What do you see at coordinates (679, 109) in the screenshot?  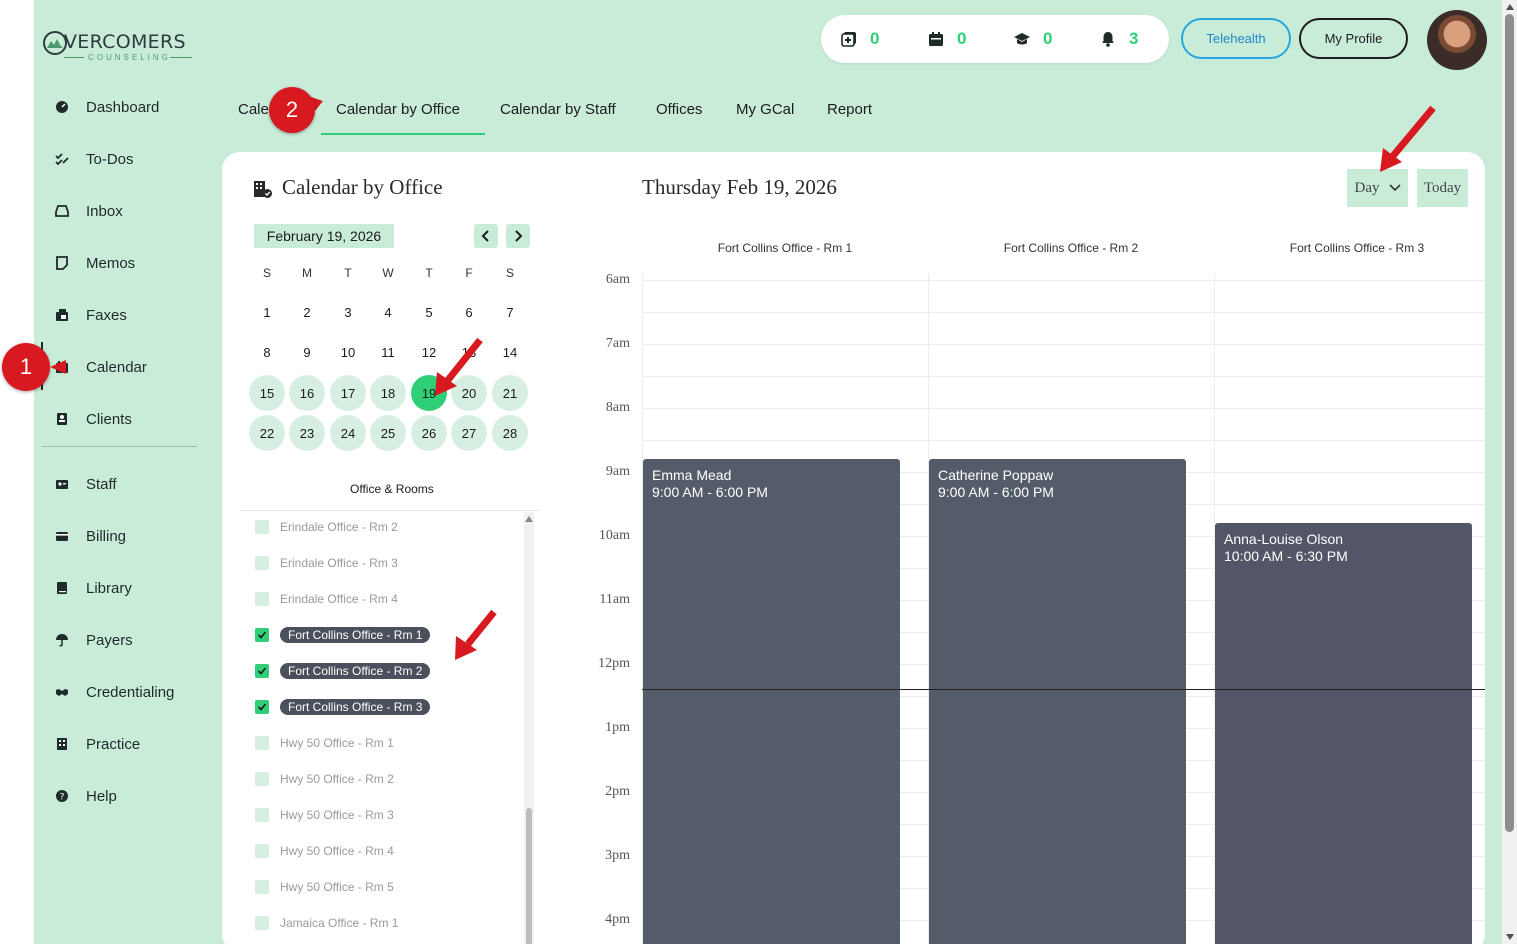 I see `tab-offices: Offices` at bounding box center [679, 109].